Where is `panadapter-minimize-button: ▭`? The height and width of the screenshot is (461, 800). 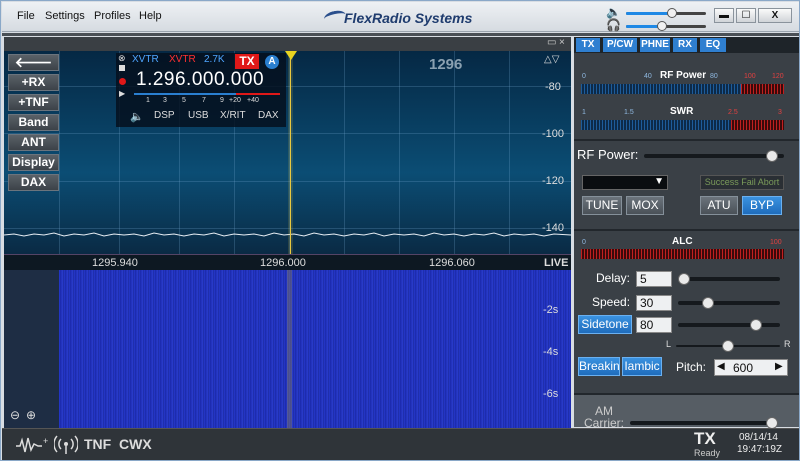
panadapter-minimize-button: ▭ is located at coordinates (551, 42).